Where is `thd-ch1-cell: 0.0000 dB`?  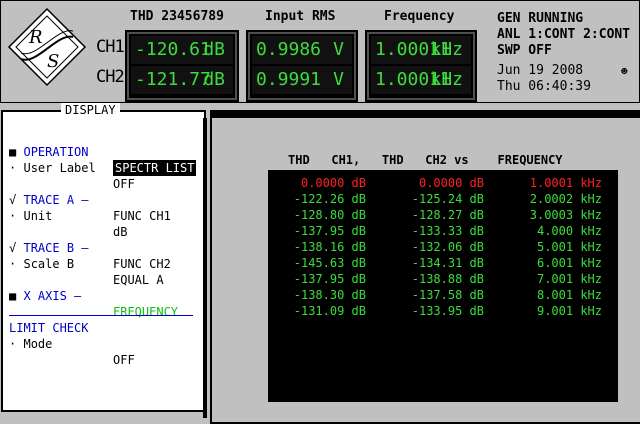 thd-ch1-cell: 0.0000 dB is located at coordinates (333, 183).